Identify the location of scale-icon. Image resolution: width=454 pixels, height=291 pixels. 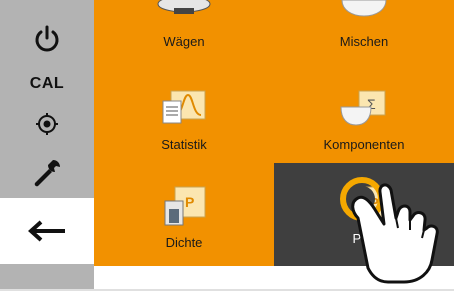
(184, 9).